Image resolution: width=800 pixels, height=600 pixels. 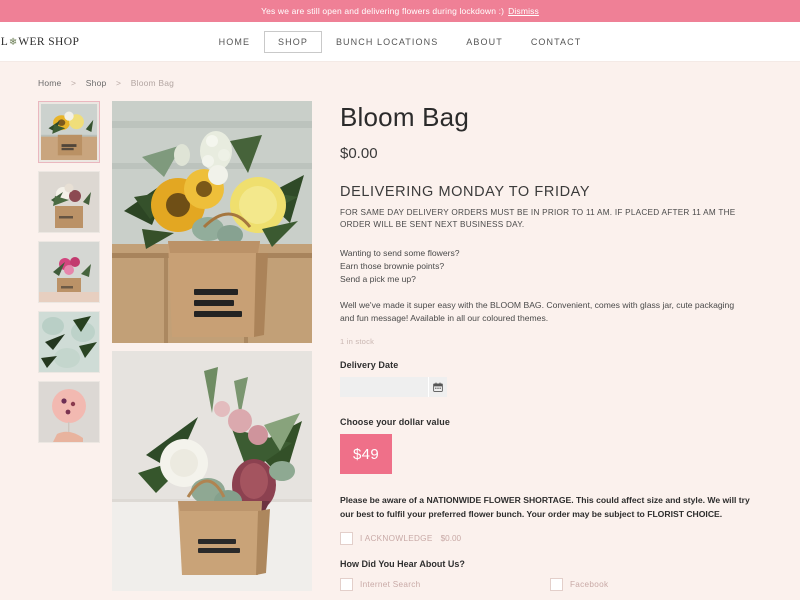 What do you see at coordinates (523, 11) in the screenshot?
I see `dismiss-link: Dismiss` at bounding box center [523, 11].